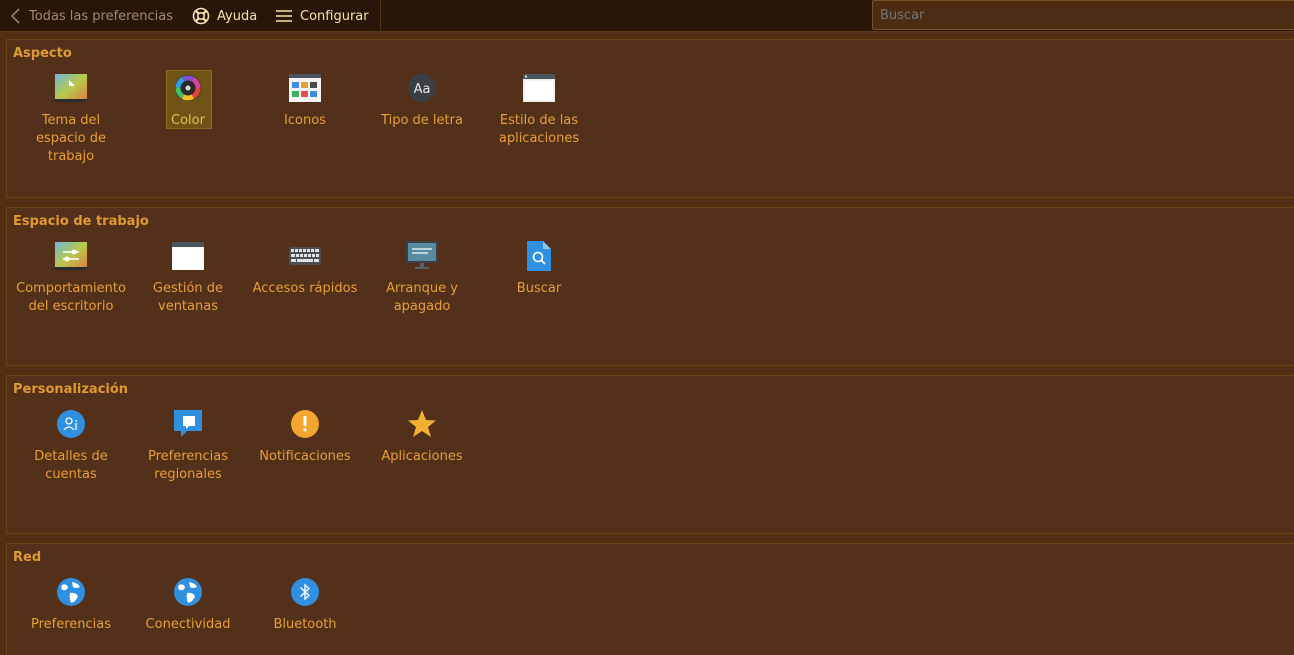  Describe the element at coordinates (305, 592) in the screenshot. I see `bluetooth-icon` at that location.